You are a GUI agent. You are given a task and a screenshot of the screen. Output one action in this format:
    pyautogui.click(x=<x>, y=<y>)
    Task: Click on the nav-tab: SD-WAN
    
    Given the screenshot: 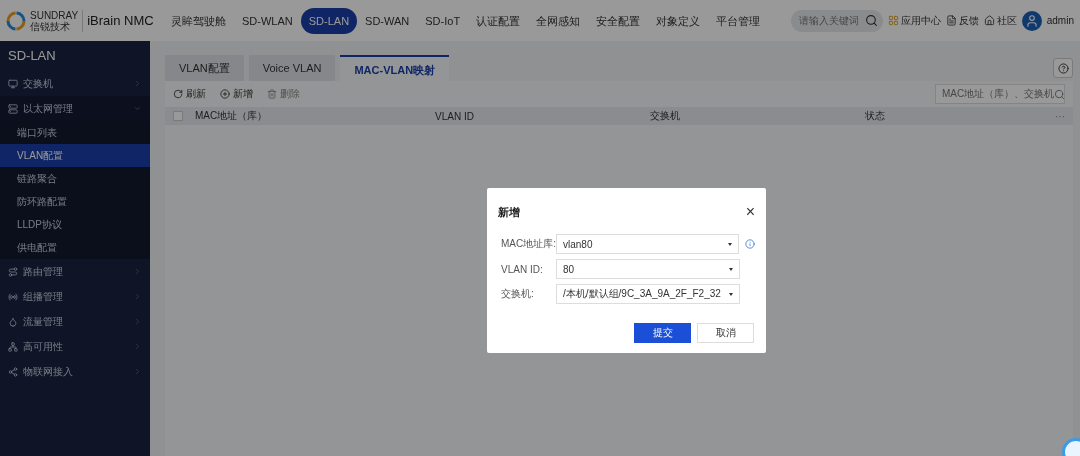 What is the action you would take?
    pyautogui.click(x=387, y=20)
    